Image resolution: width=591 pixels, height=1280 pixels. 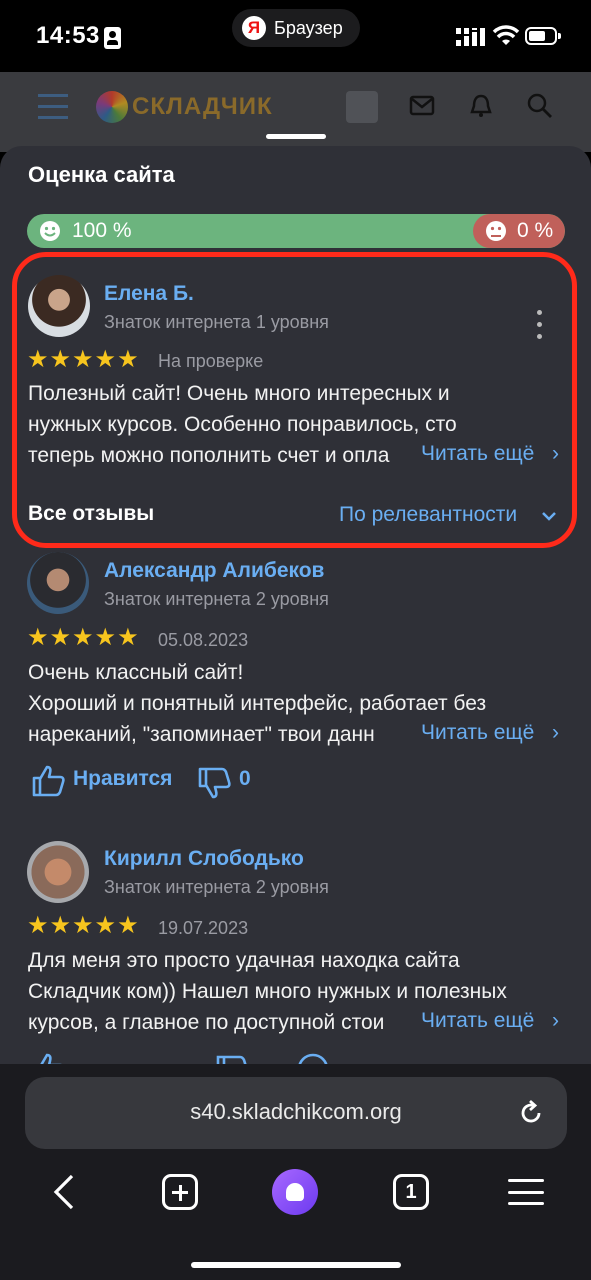 I want to click on wifi-icon, so click(x=506, y=35).